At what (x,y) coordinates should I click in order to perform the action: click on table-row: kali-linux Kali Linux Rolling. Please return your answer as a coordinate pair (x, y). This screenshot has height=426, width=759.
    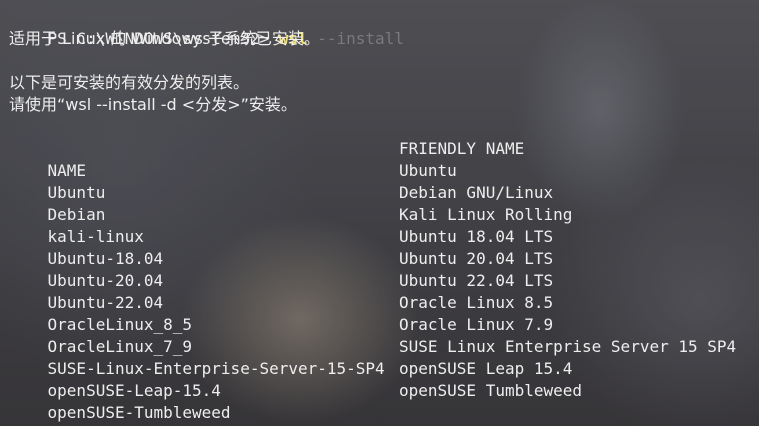
    Looking at the image, I should click on (384, 225).